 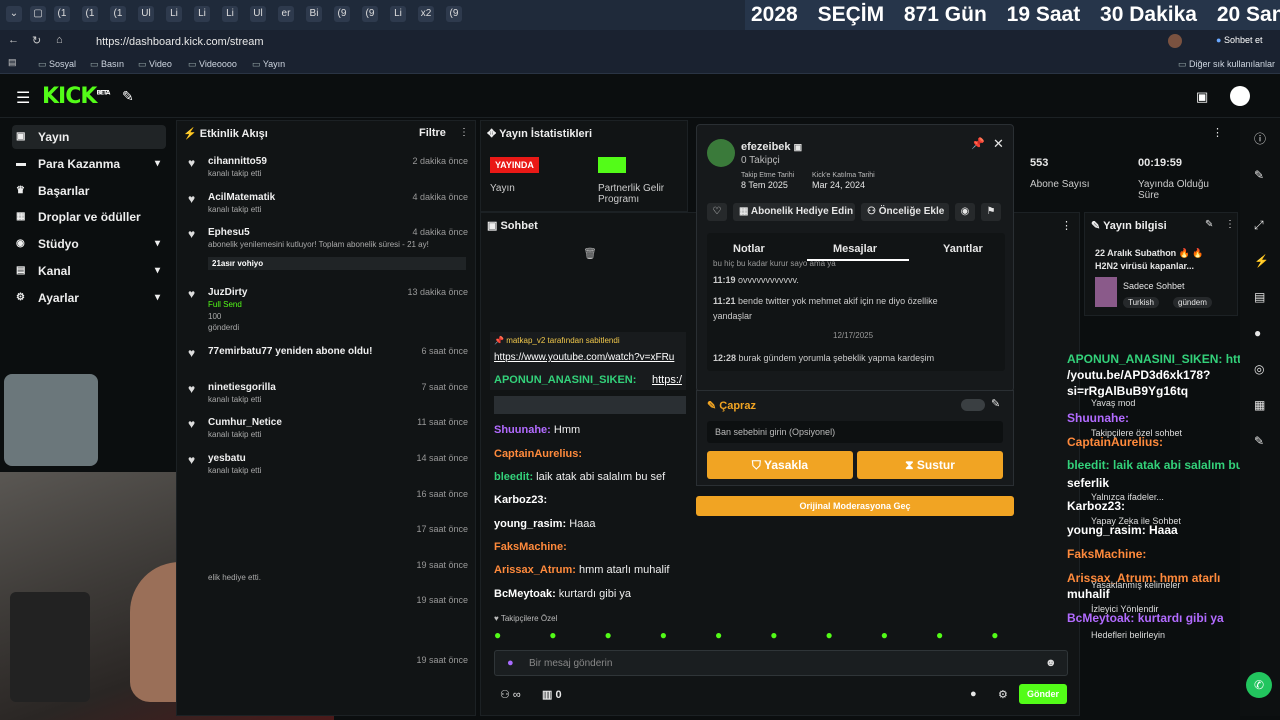 What do you see at coordinates (1217, 132) in the screenshot?
I see `stats-more-icon: ⋮` at bounding box center [1217, 132].